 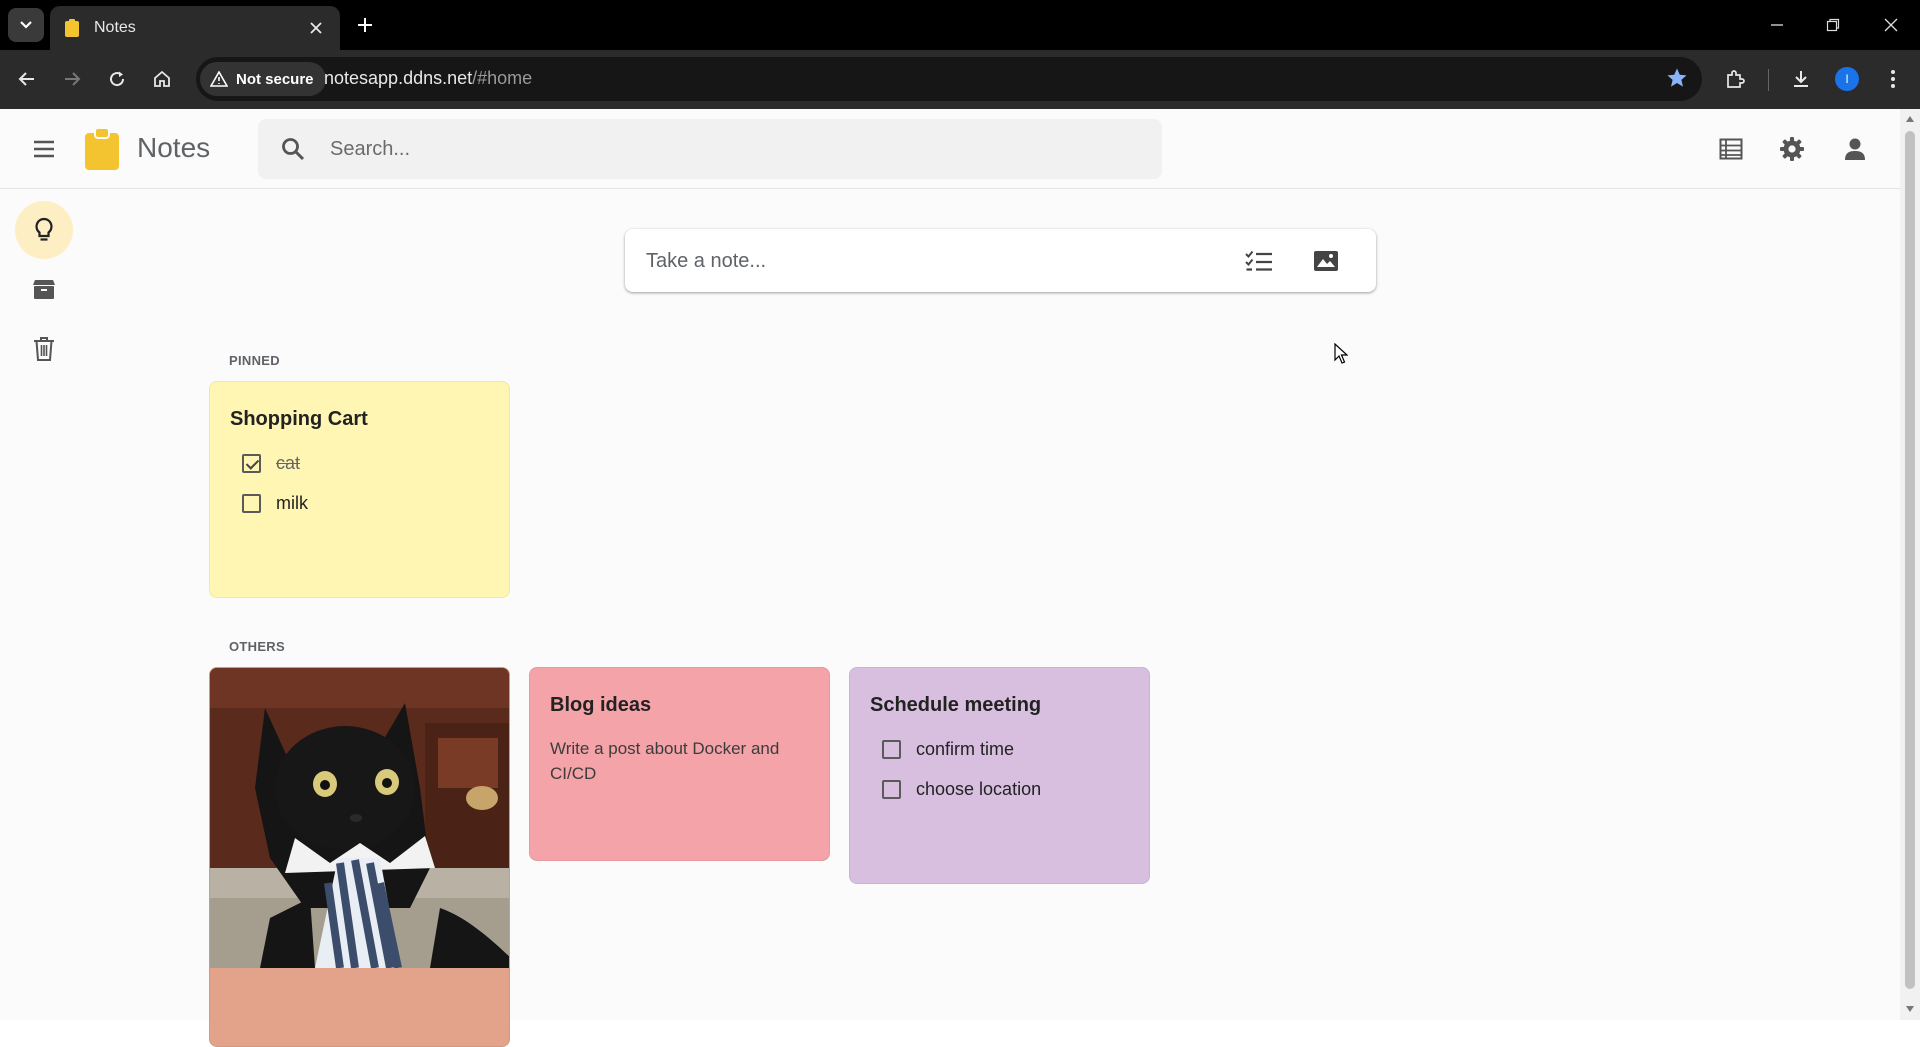 I want to click on checklist-item: cat, so click(x=271, y=463).